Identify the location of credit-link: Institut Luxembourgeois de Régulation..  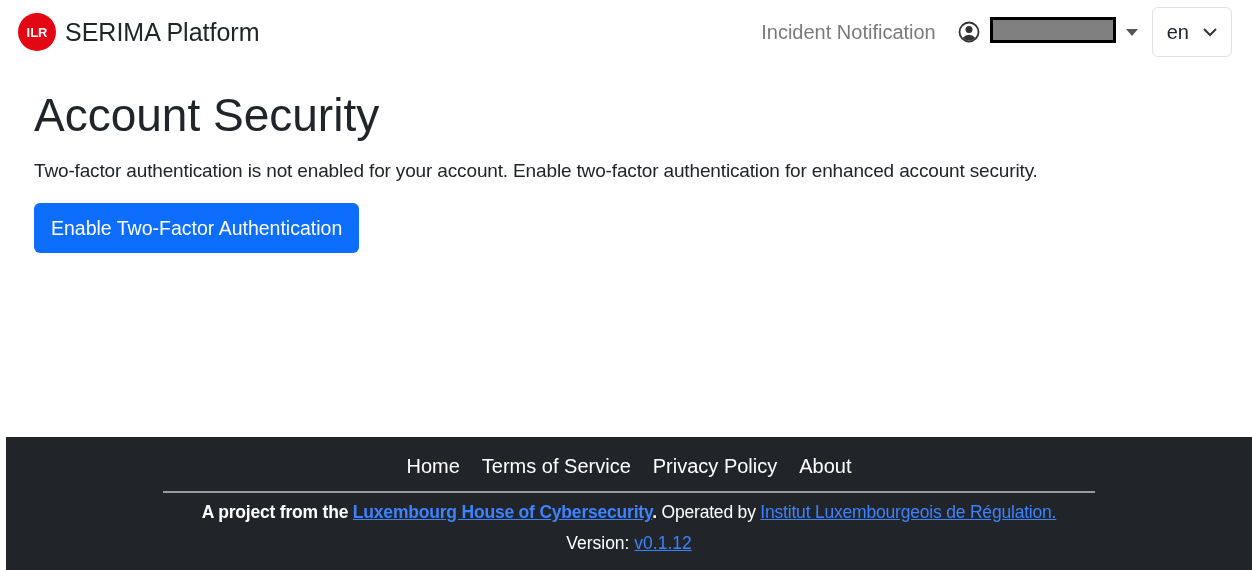
(908, 512).